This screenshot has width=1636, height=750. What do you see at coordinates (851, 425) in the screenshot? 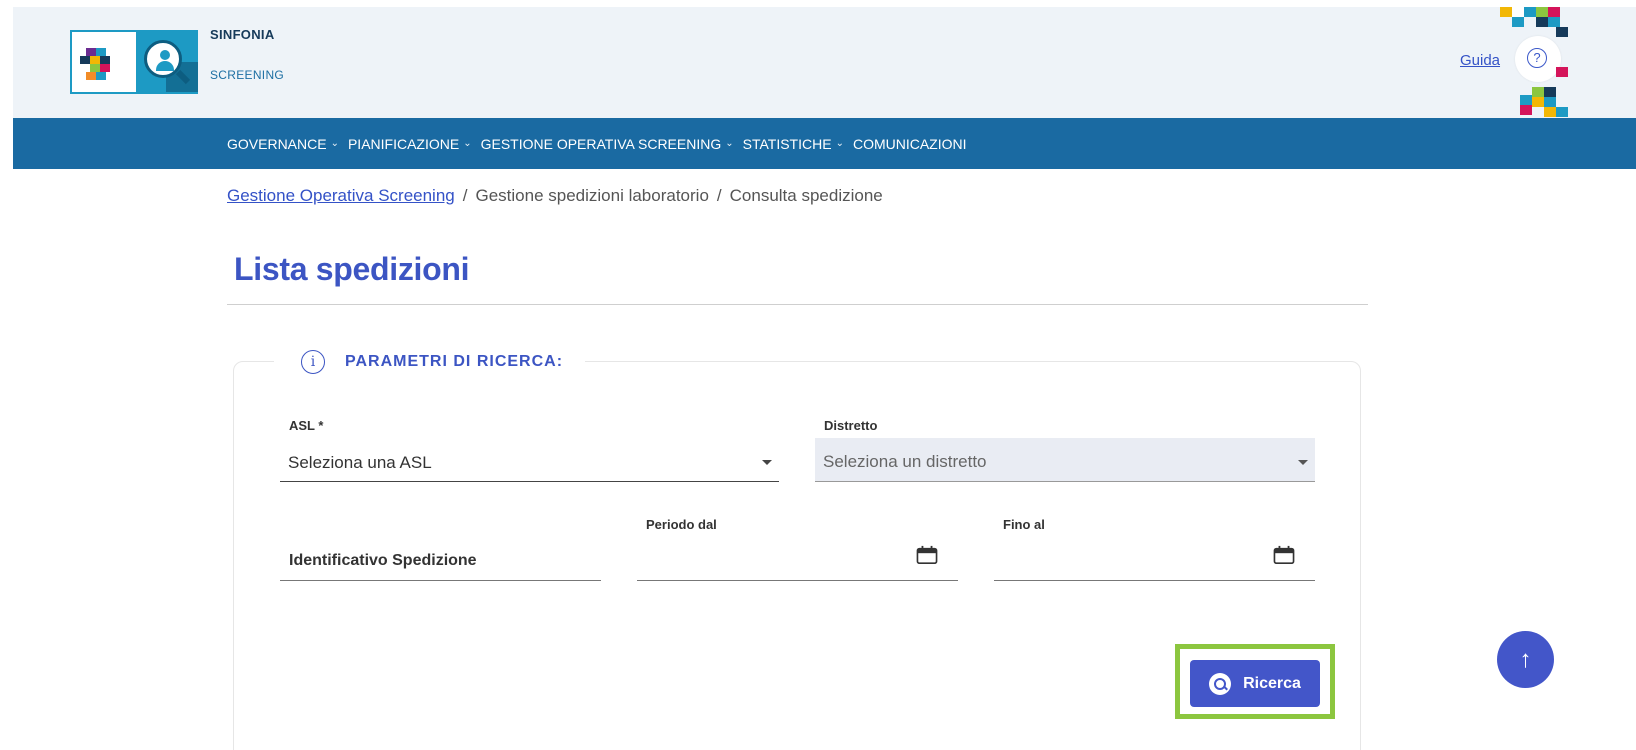
I see `distretto-label: Distretto` at bounding box center [851, 425].